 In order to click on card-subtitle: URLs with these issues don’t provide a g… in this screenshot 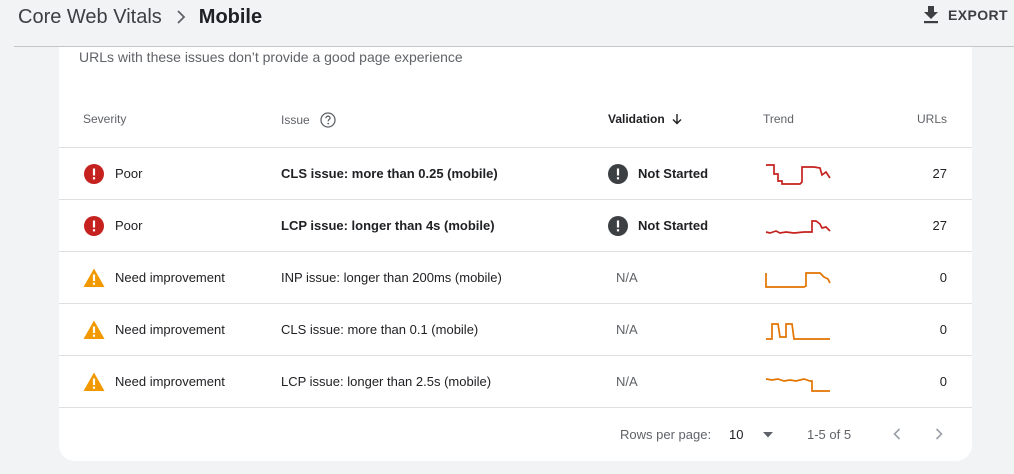, I will do `click(271, 57)`.